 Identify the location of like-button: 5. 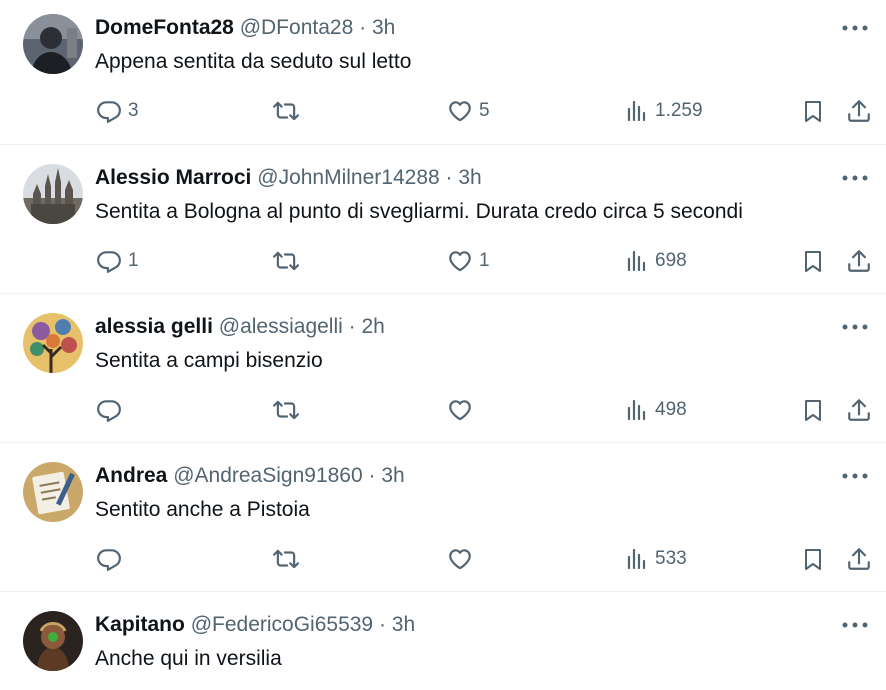
(468, 111).